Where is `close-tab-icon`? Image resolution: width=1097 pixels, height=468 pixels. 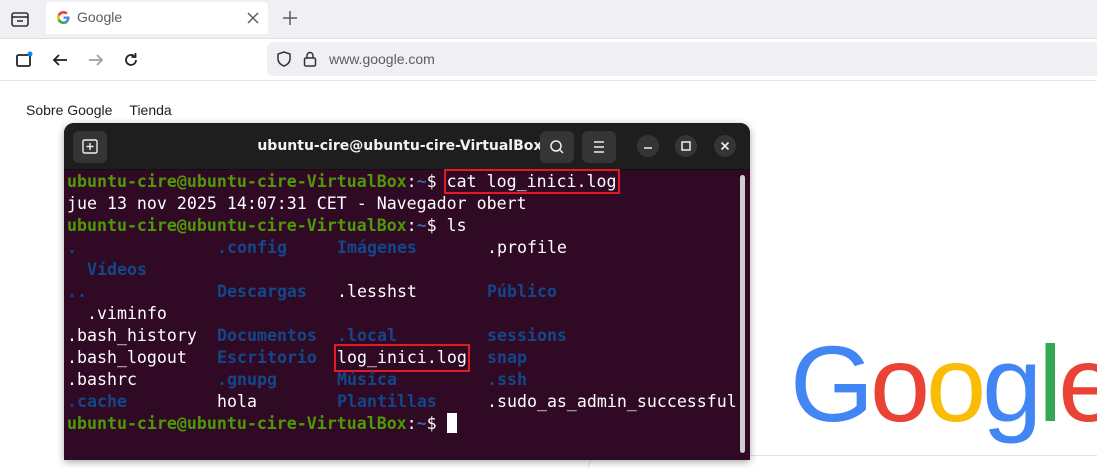 close-tab-icon is located at coordinates (253, 18).